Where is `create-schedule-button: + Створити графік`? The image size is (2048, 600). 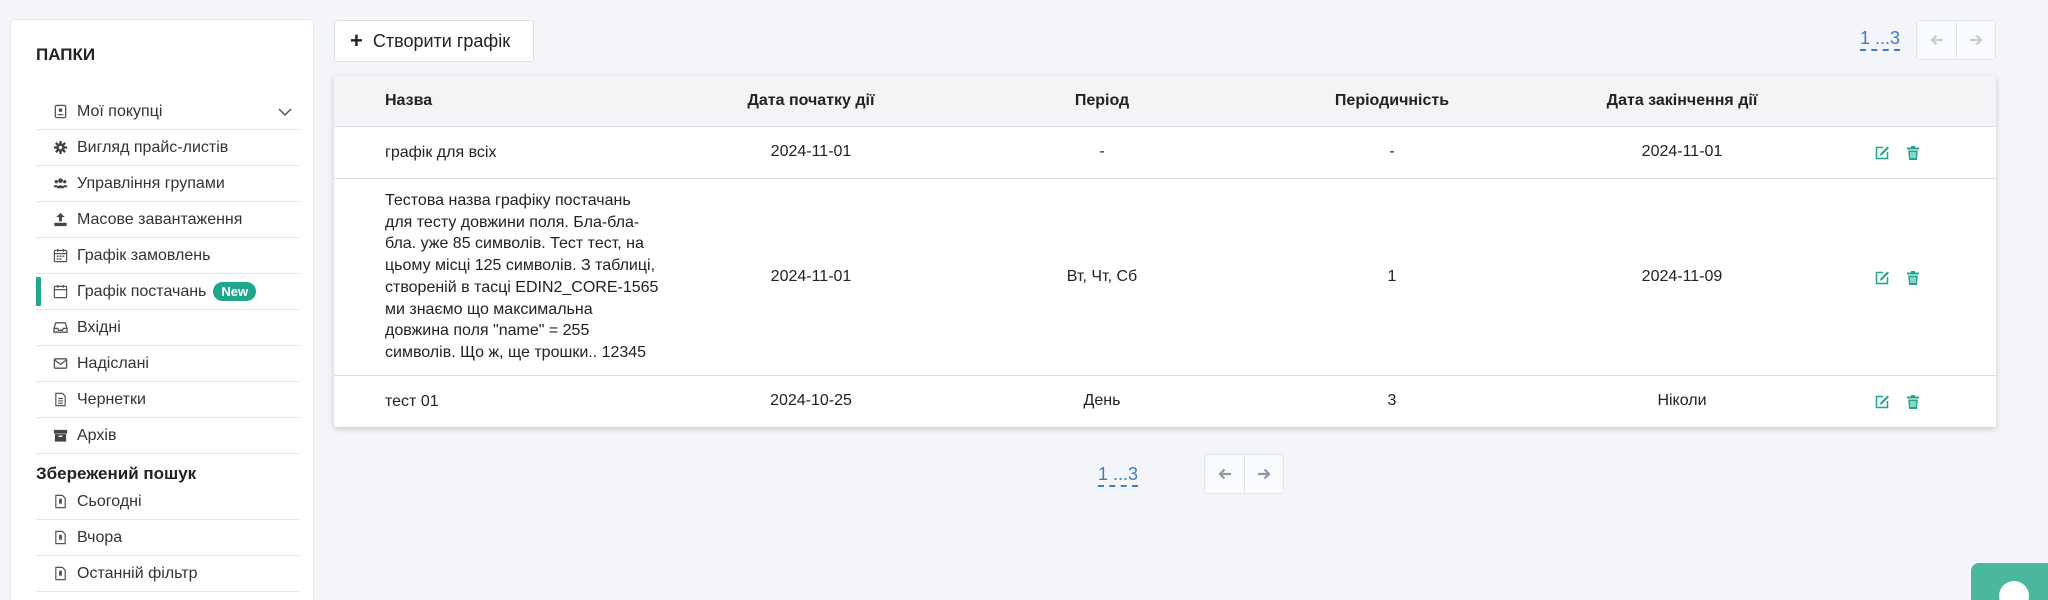
create-schedule-button: + Створити графік is located at coordinates (434, 41).